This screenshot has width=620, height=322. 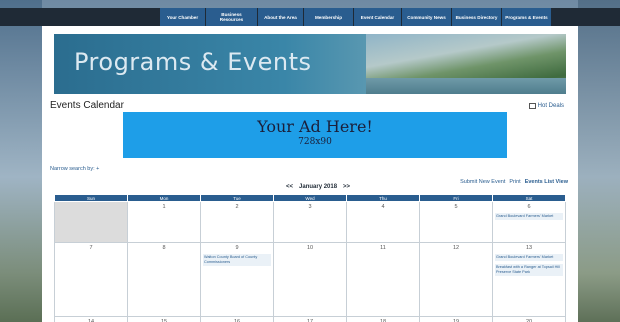 I want to click on day-header: Mon, so click(x=164, y=198).